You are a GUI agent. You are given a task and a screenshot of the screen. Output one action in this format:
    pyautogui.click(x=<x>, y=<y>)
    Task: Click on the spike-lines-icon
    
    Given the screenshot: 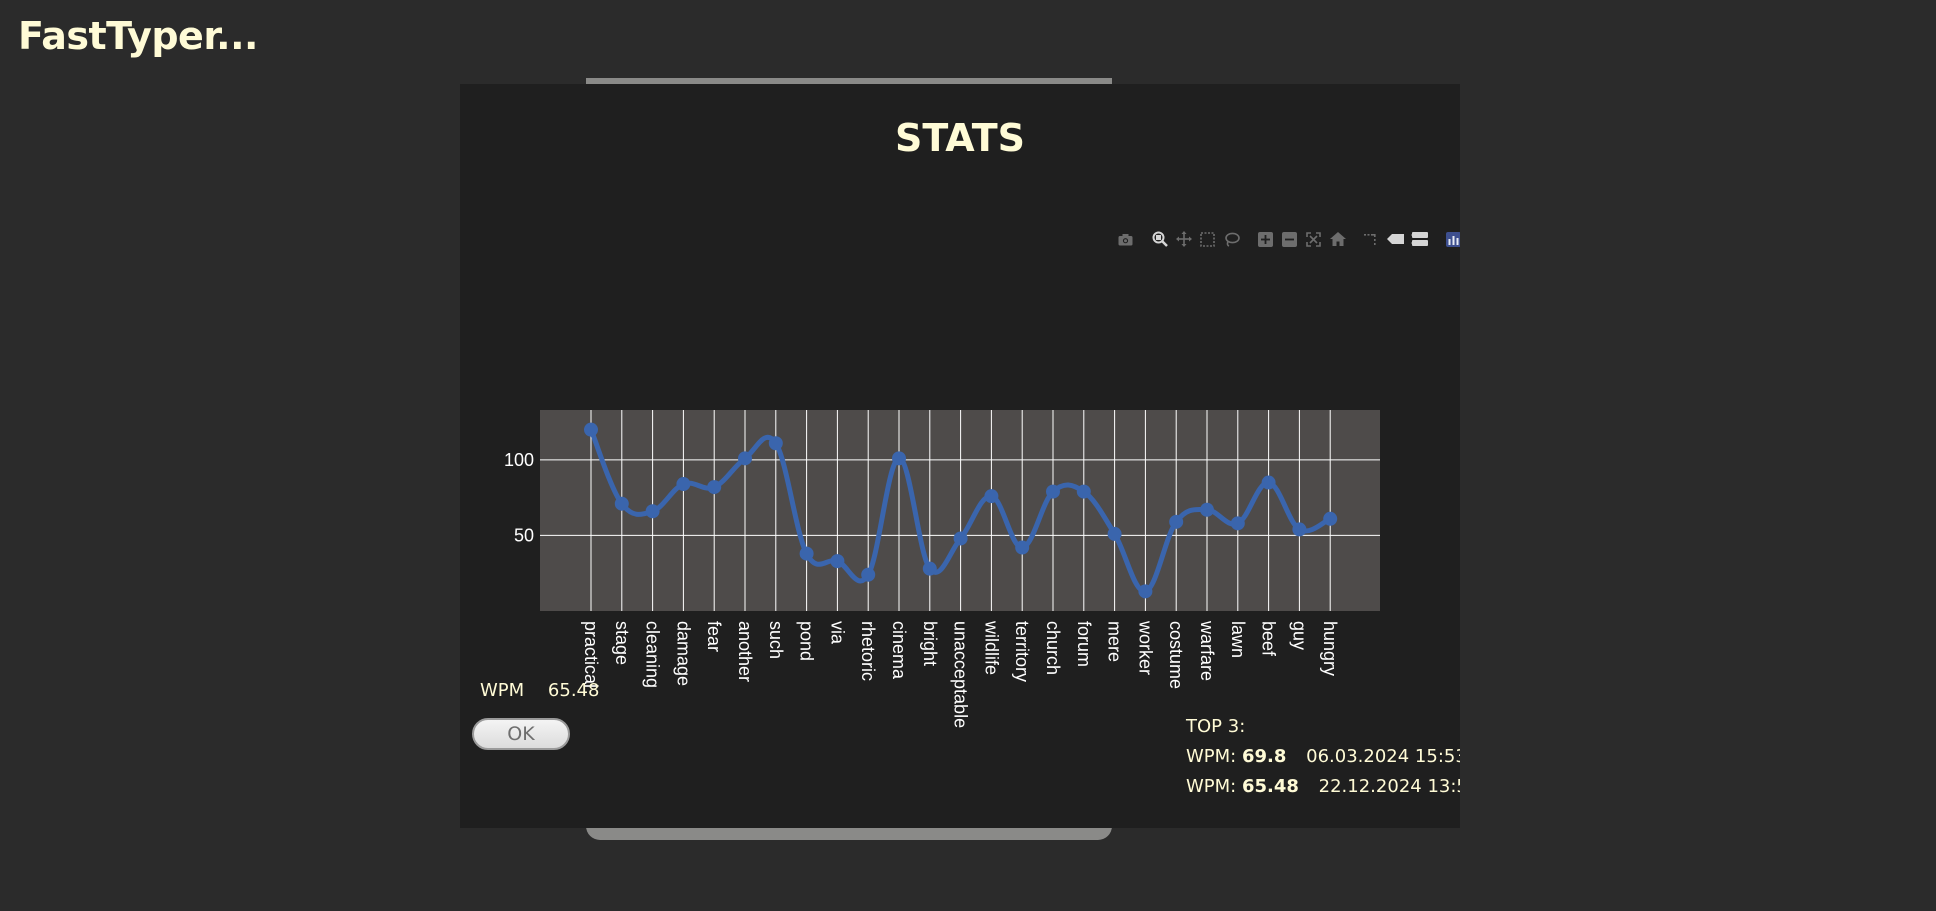 What is the action you would take?
    pyautogui.click(x=1371, y=239)
    